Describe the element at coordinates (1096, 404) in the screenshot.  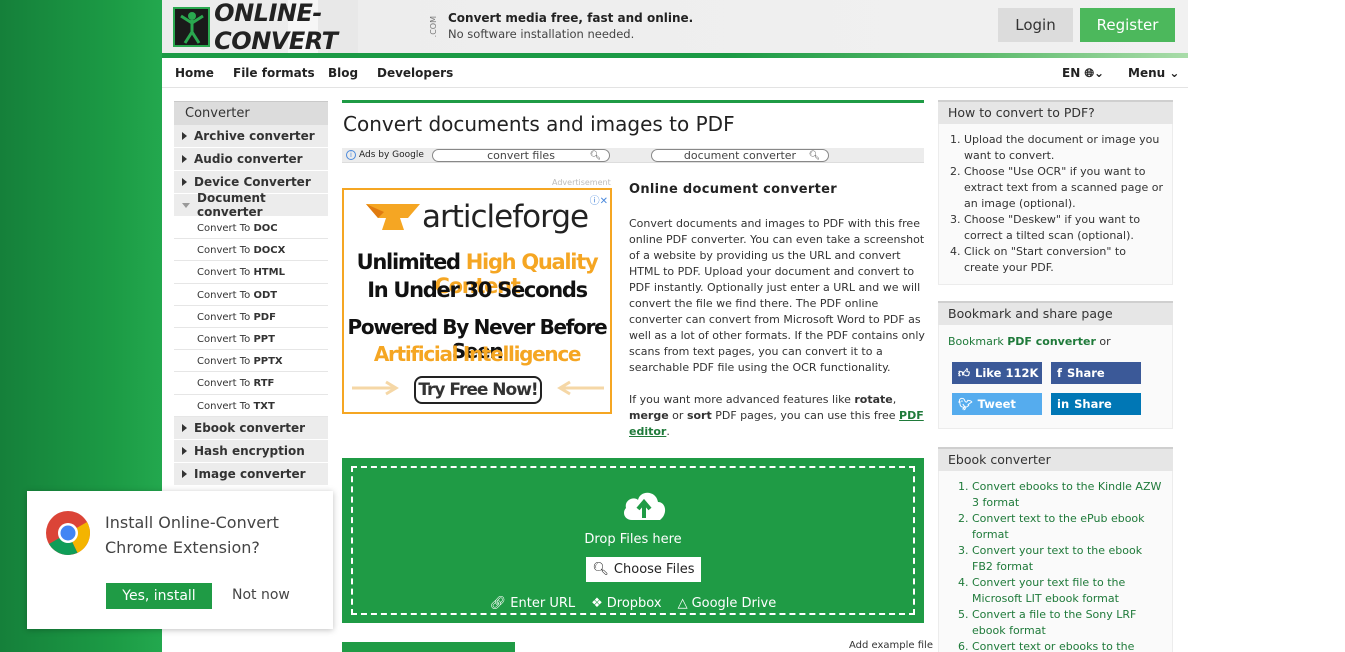
I see `linkedin-share-button: in Share` at that location.